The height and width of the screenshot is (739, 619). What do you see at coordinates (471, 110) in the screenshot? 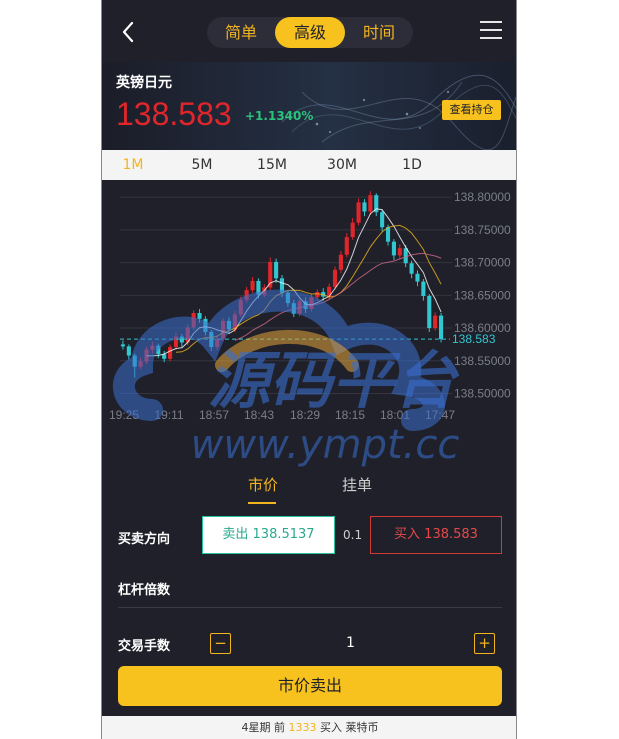
I see `view-positions-button: 查看持仓` at bounding box center [471, 110].